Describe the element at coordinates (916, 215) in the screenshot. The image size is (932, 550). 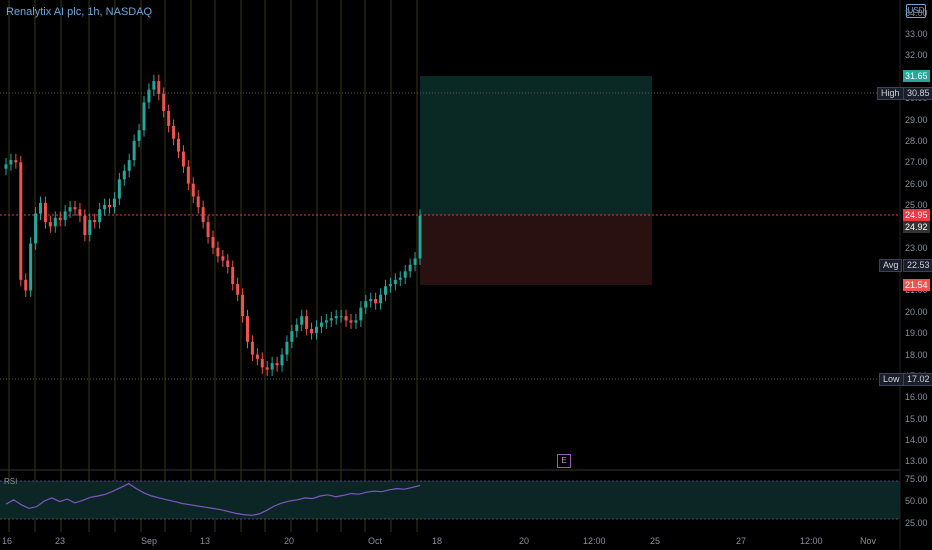
I see `entry-price-tag: 24.95` at that location.